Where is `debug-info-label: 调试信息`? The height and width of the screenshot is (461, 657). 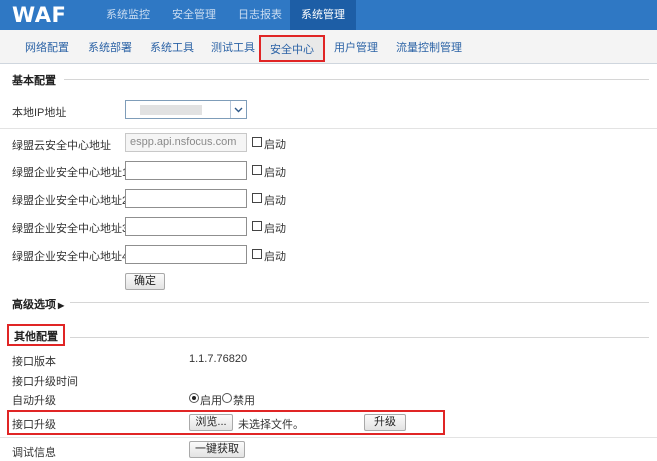
debug-info-label: 调试信息 is located at coordinates (34, 453).